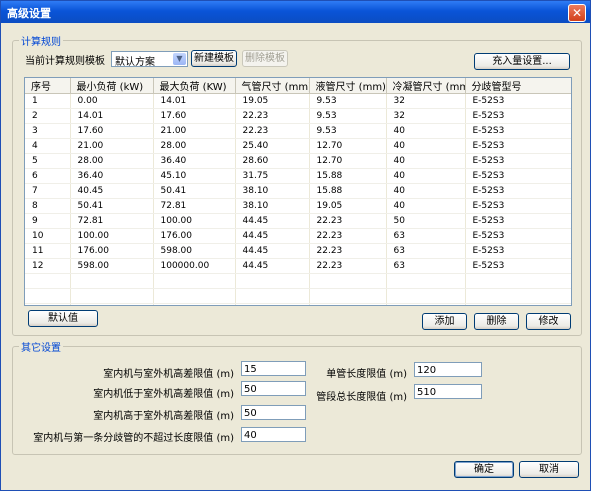 Image resolution: width=591 pixels, height=491 pixels. What do you see at coordinates (298, 206) in the screenshot?
I see `table-row: 8 50.41 72.81 38.10 19.05 40 E-52S3` at bounding box center [298, 206].